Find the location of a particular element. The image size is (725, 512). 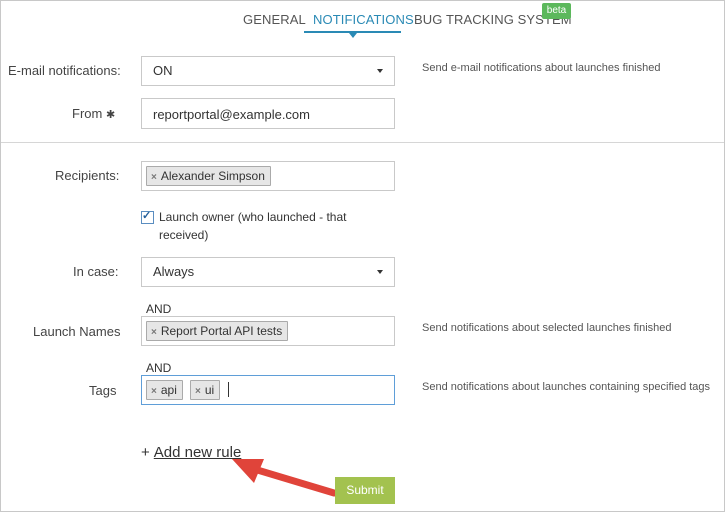

email-notifications-label: E-mail notifications: is located at coordinates (64, 70).